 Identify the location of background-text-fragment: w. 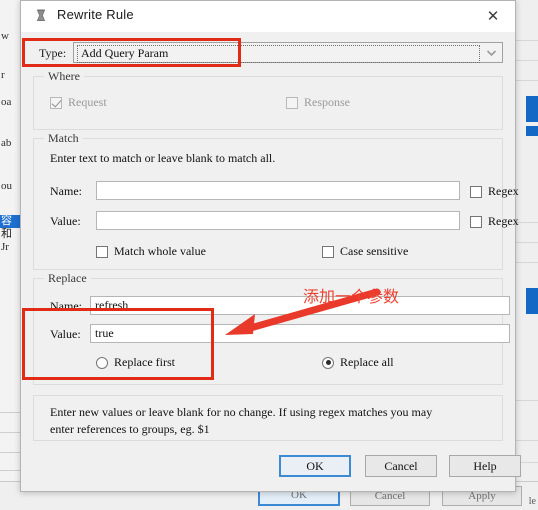
(5, 36).